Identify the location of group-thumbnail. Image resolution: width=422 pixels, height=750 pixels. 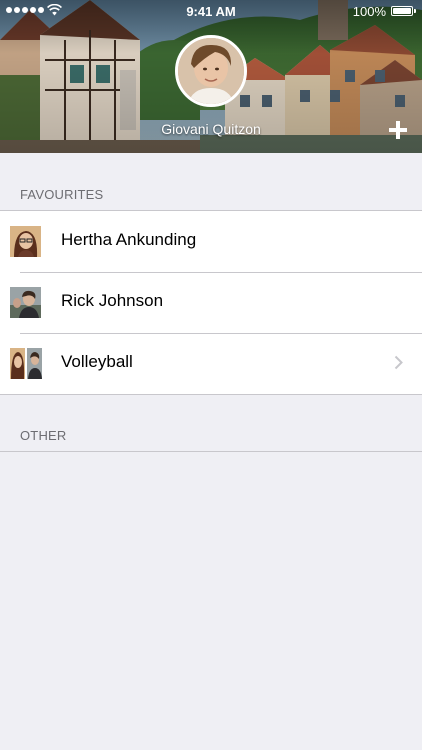
(26, 363).